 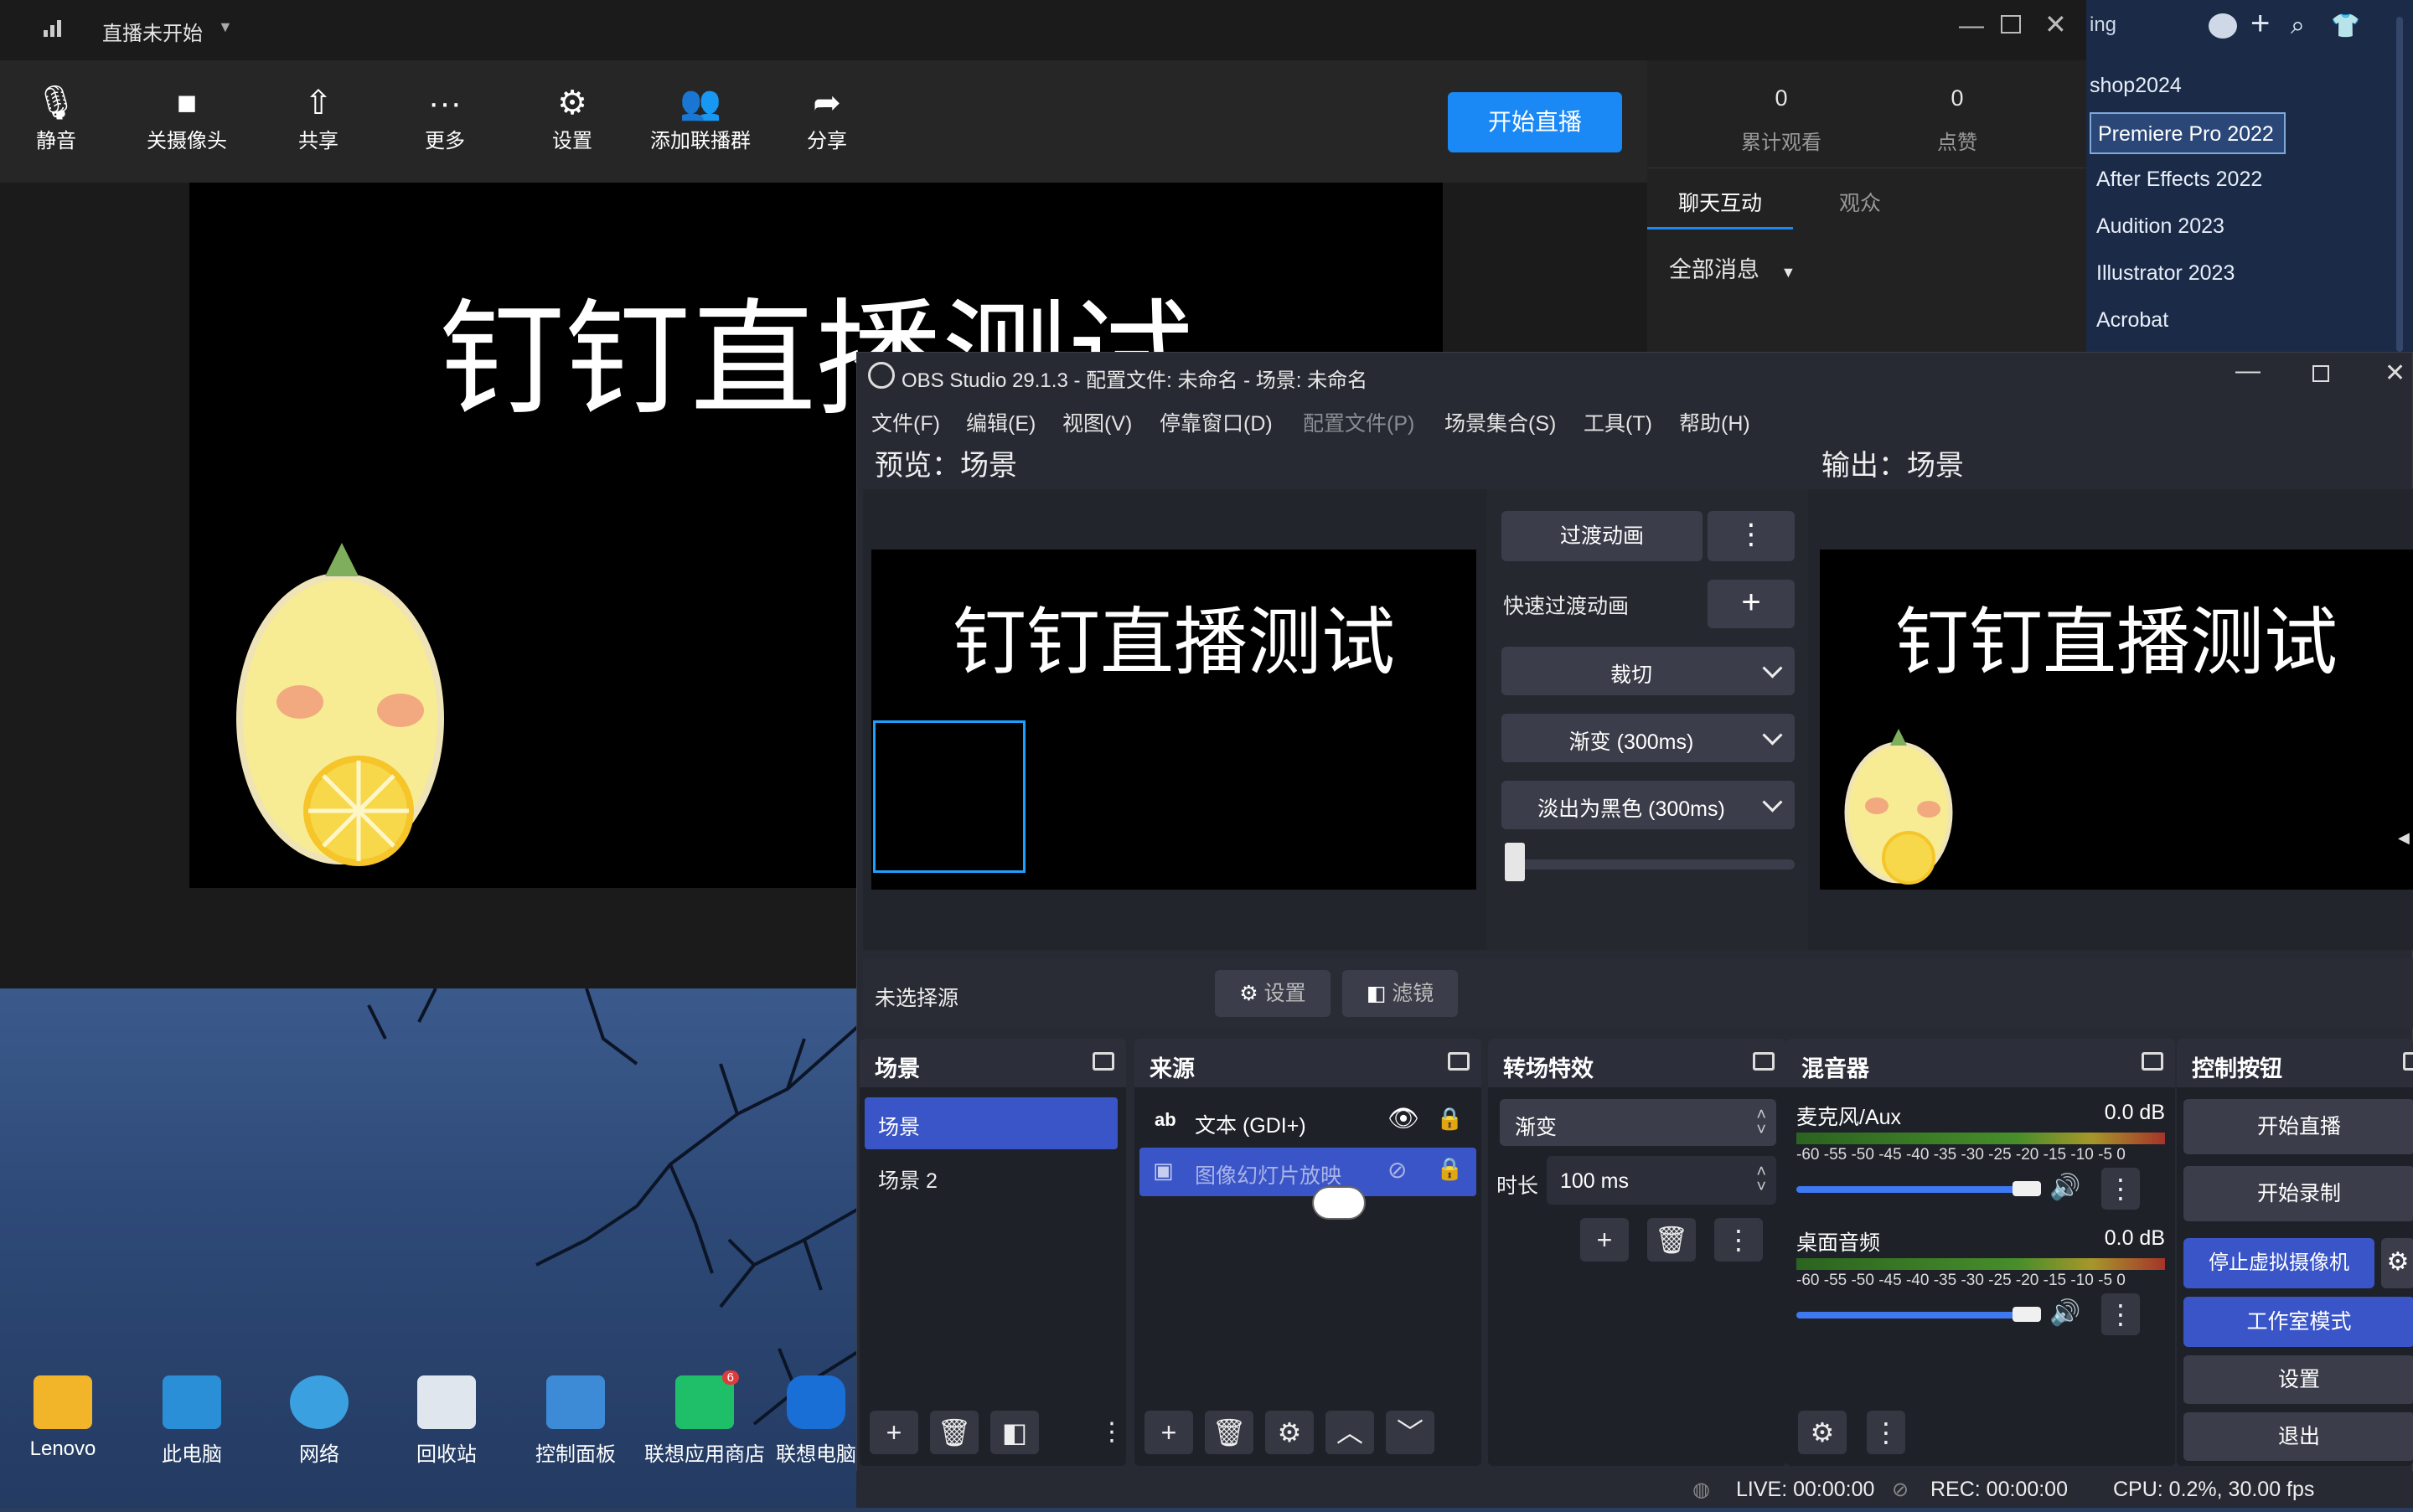 What do you see at coordinates (2223, 26) in the screenshot?
I see `account-icon` at bounding box center [2223, 26].